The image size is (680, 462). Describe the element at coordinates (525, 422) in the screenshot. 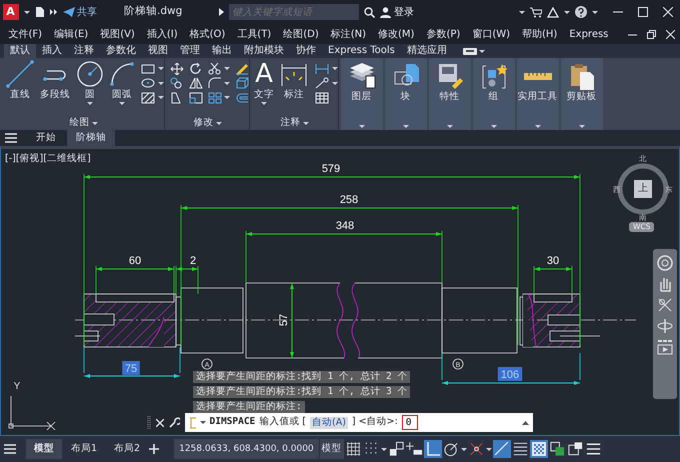

I see `history-up-icon` at that location.